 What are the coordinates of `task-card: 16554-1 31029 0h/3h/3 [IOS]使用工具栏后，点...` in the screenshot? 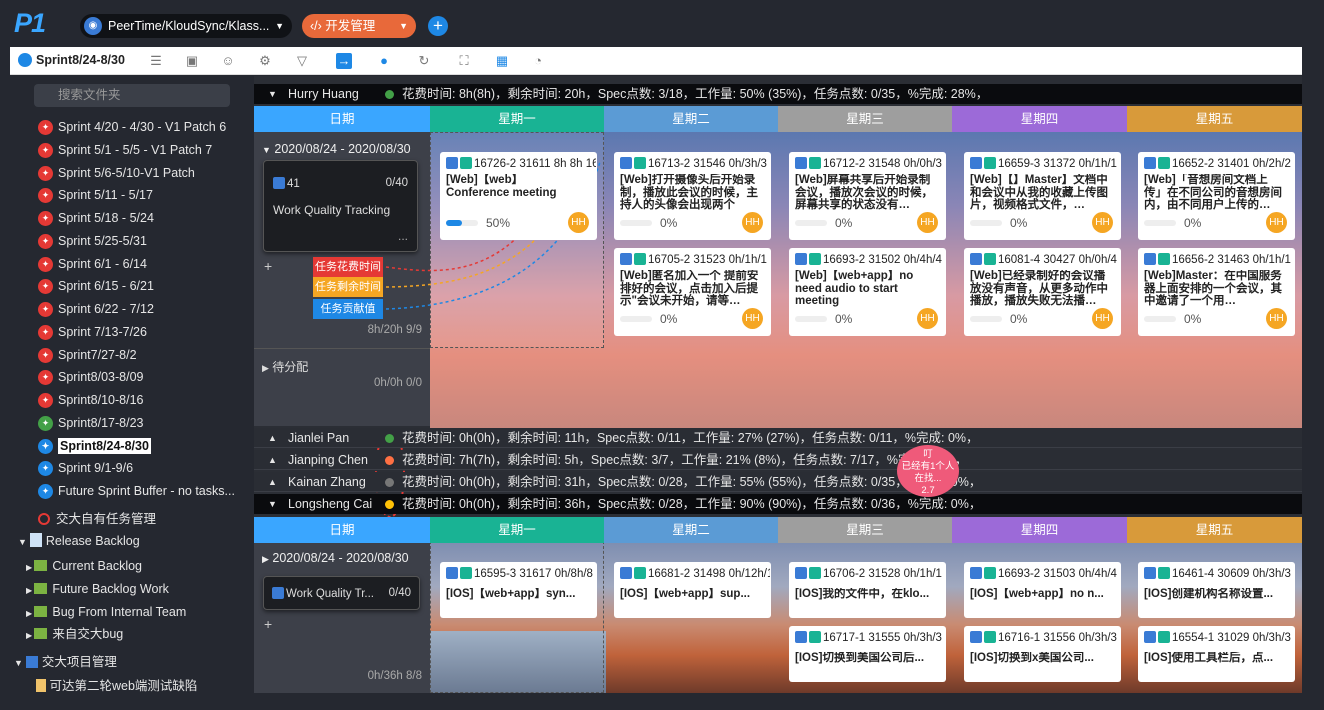 It's located at (1216, 654).